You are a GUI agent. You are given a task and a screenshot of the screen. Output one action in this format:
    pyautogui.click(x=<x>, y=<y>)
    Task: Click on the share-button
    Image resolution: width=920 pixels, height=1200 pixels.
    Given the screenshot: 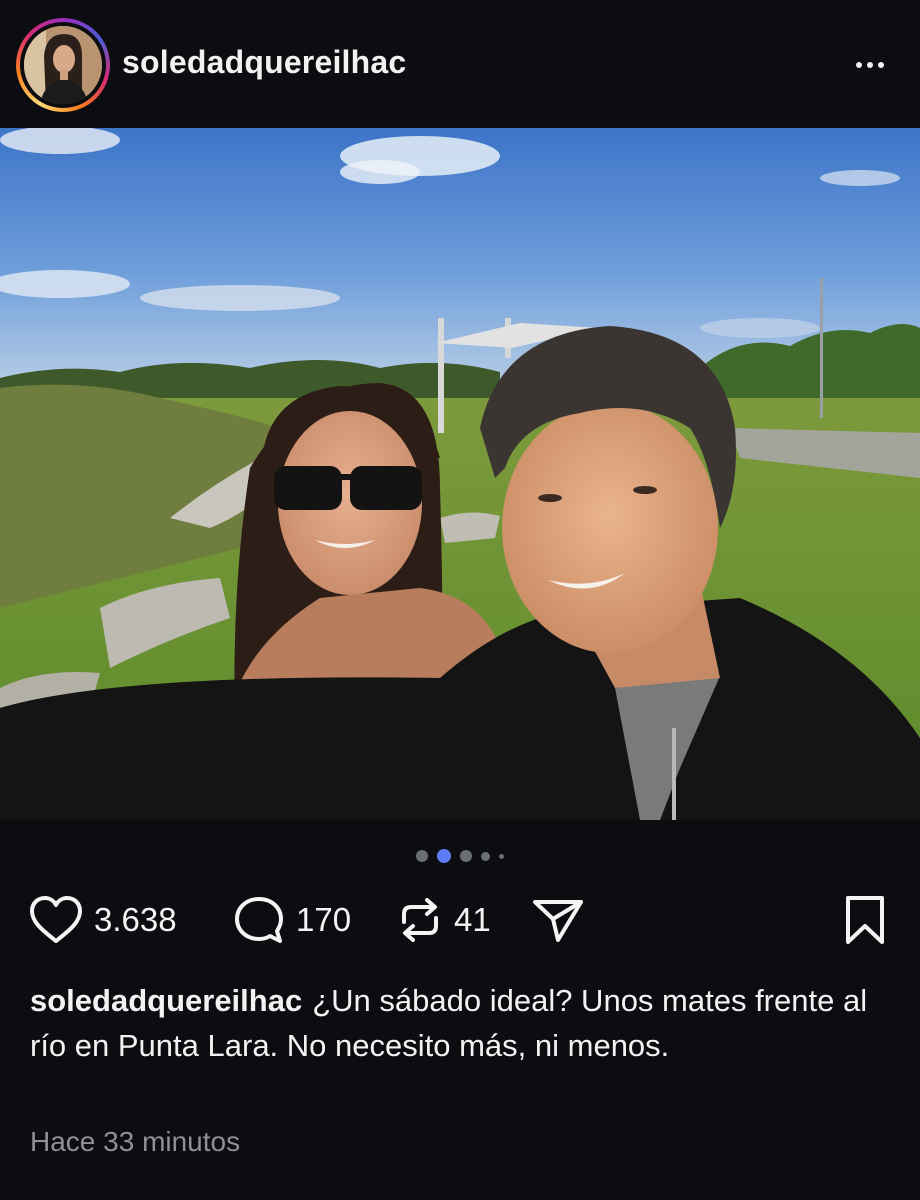 What is the action you would take?
    pyautogui.click(x=558, y=920)
    